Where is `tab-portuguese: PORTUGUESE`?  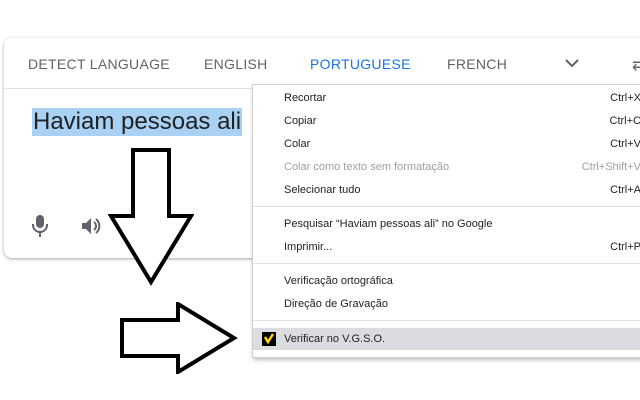
tab-portuguese: PORTUGUESE is located at coordinates (360, 64).